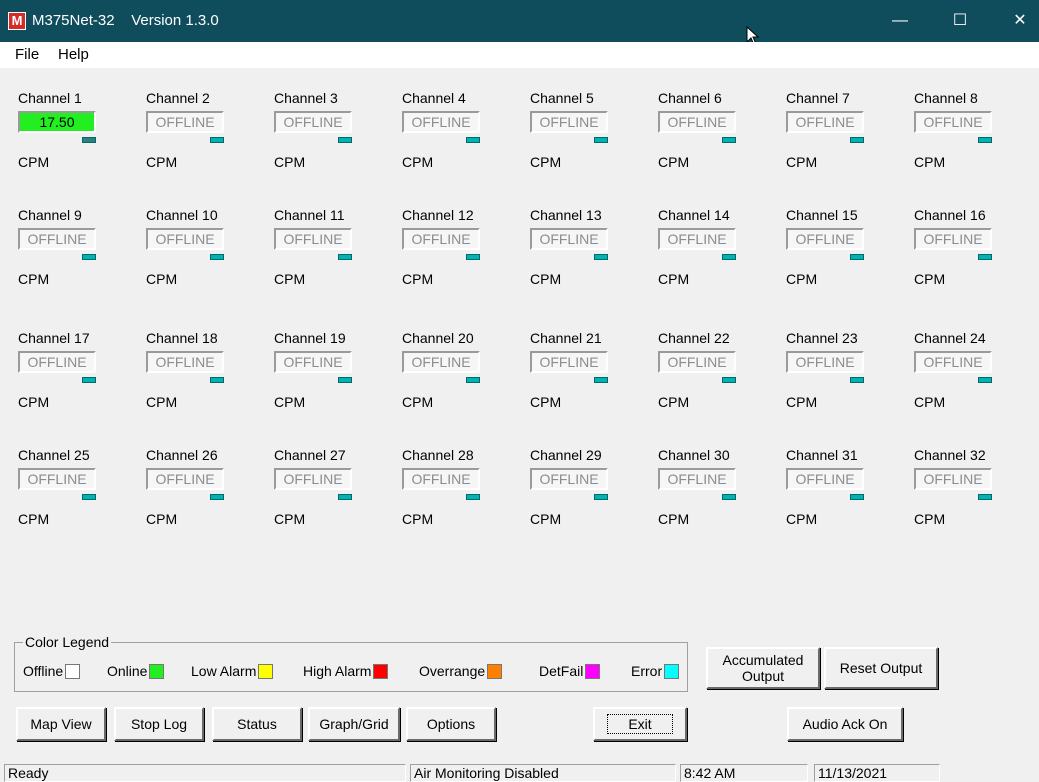 This screenshot has height=782, width=1039. What do you see at coordinates (27, 54) in the screenshot?
I see `menu-file: File` at bounding box center [27, 54].